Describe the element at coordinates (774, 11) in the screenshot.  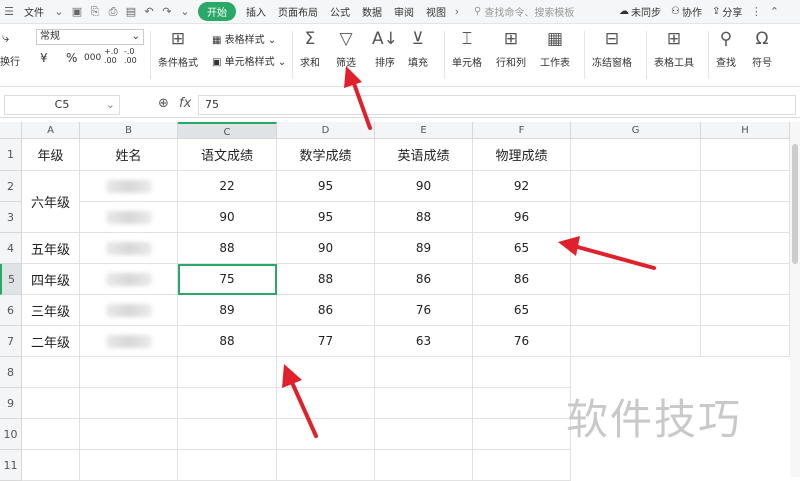
I see `collapse-icon: ⌃` at that location.